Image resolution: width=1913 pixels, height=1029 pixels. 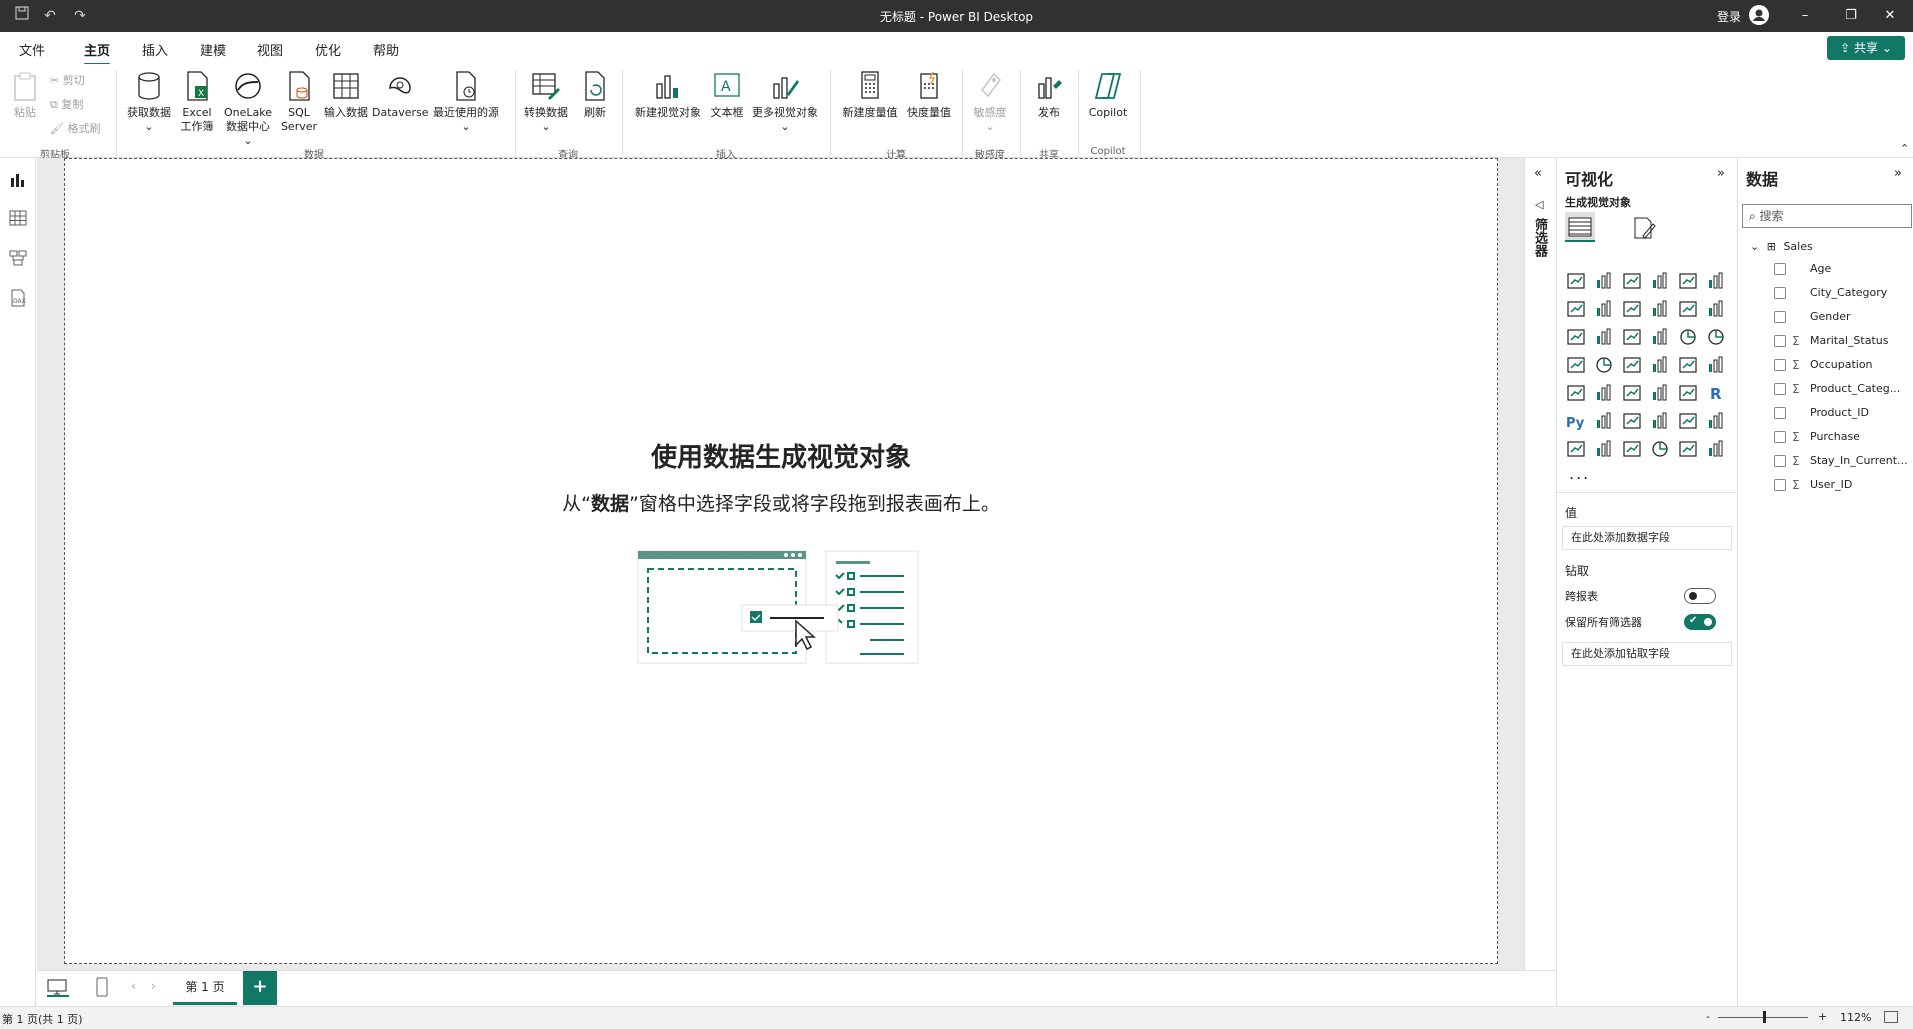 I want to click on table-view-icon, so click(x=18, y=218).